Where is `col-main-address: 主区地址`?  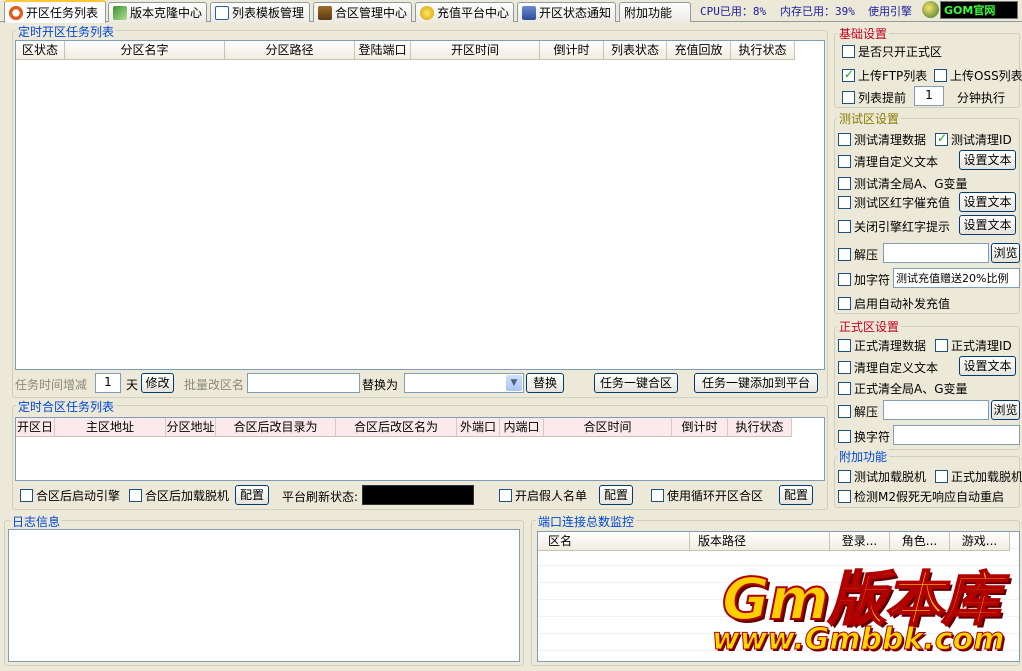
col-main-address: 主区地址 is located at coordinates (110, 427).